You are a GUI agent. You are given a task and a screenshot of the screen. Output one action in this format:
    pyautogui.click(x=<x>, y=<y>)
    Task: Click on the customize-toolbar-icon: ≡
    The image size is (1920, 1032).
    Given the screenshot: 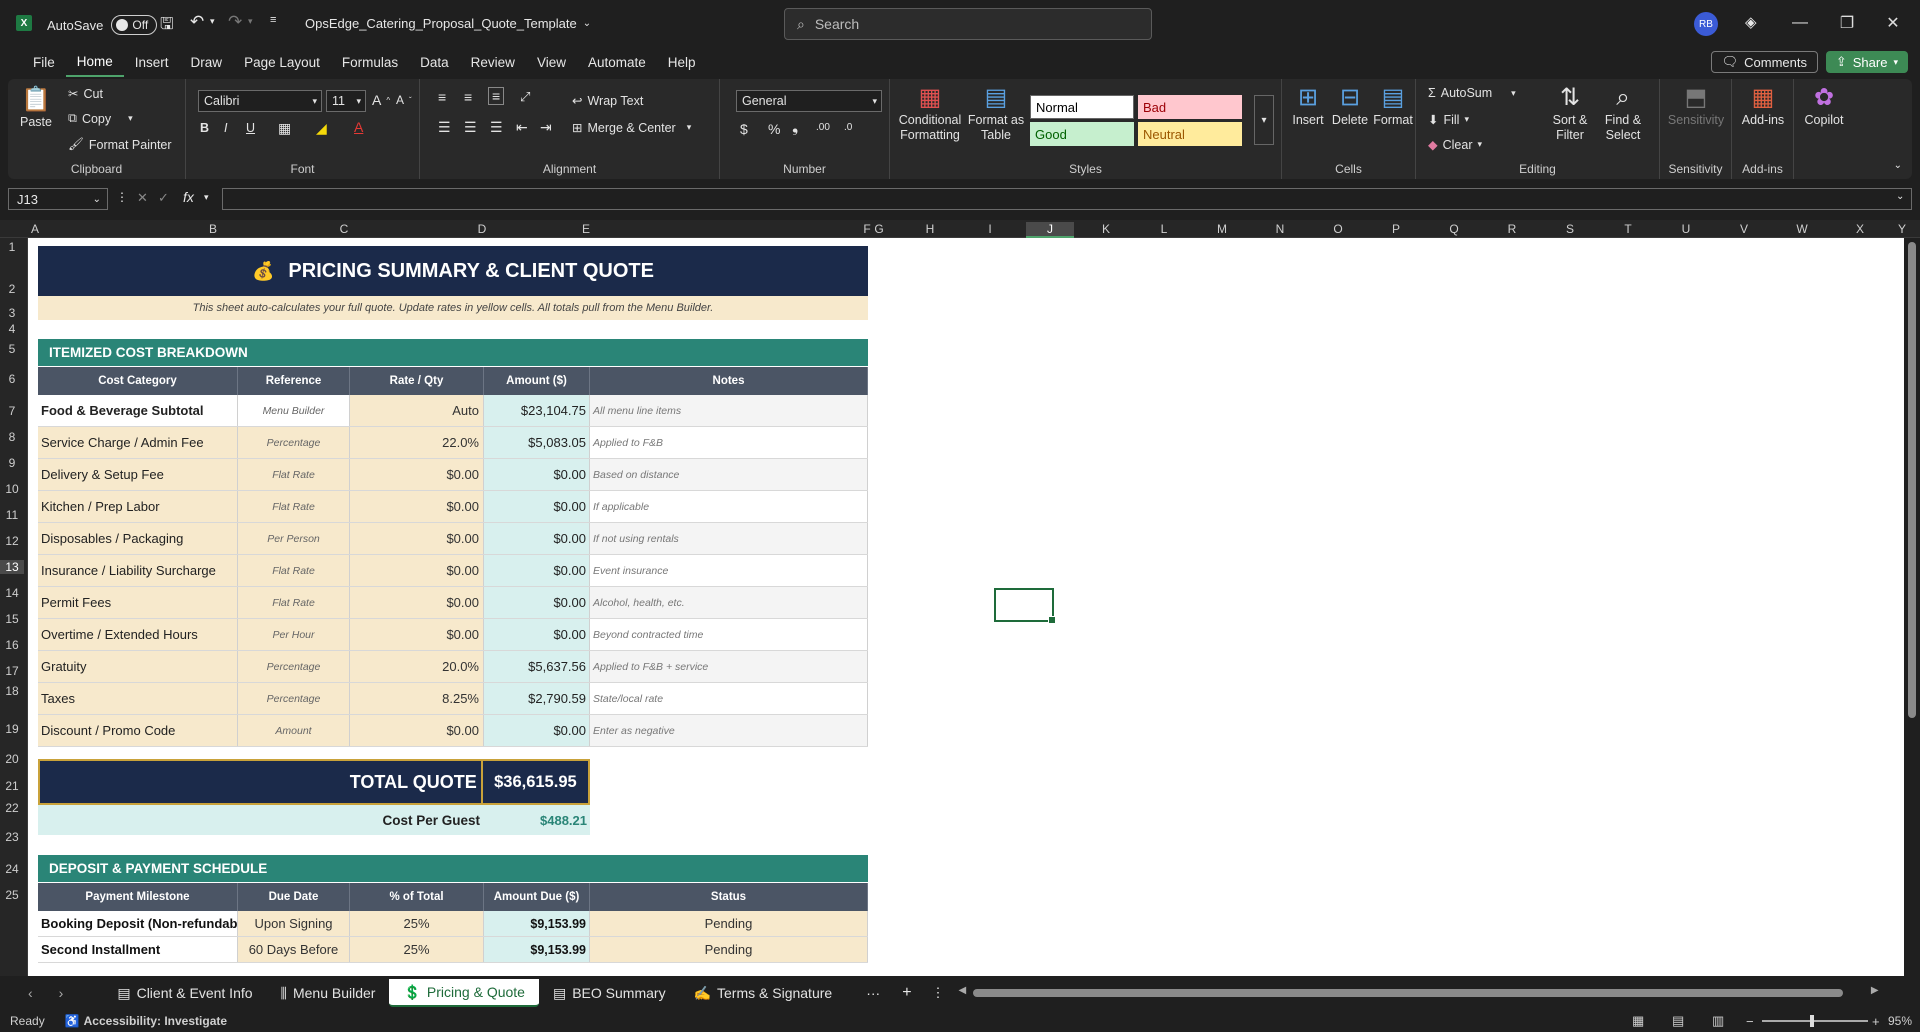 What is the action you would take?
    pyautogui.click(x=273, y=20)
    